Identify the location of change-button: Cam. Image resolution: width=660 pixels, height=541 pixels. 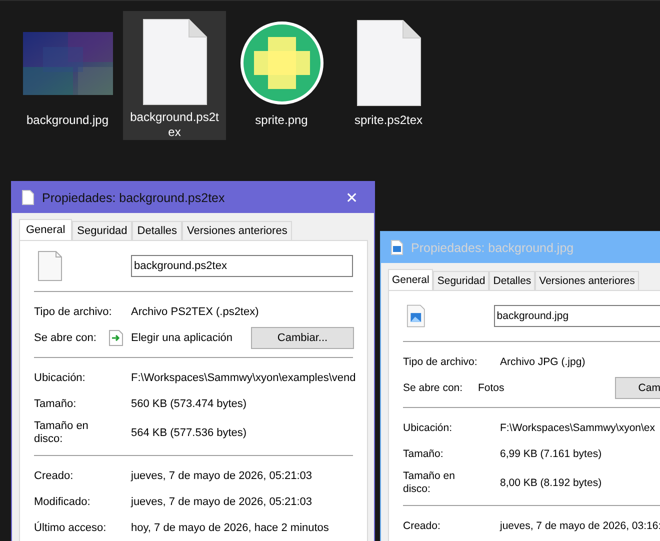
(637, 388).